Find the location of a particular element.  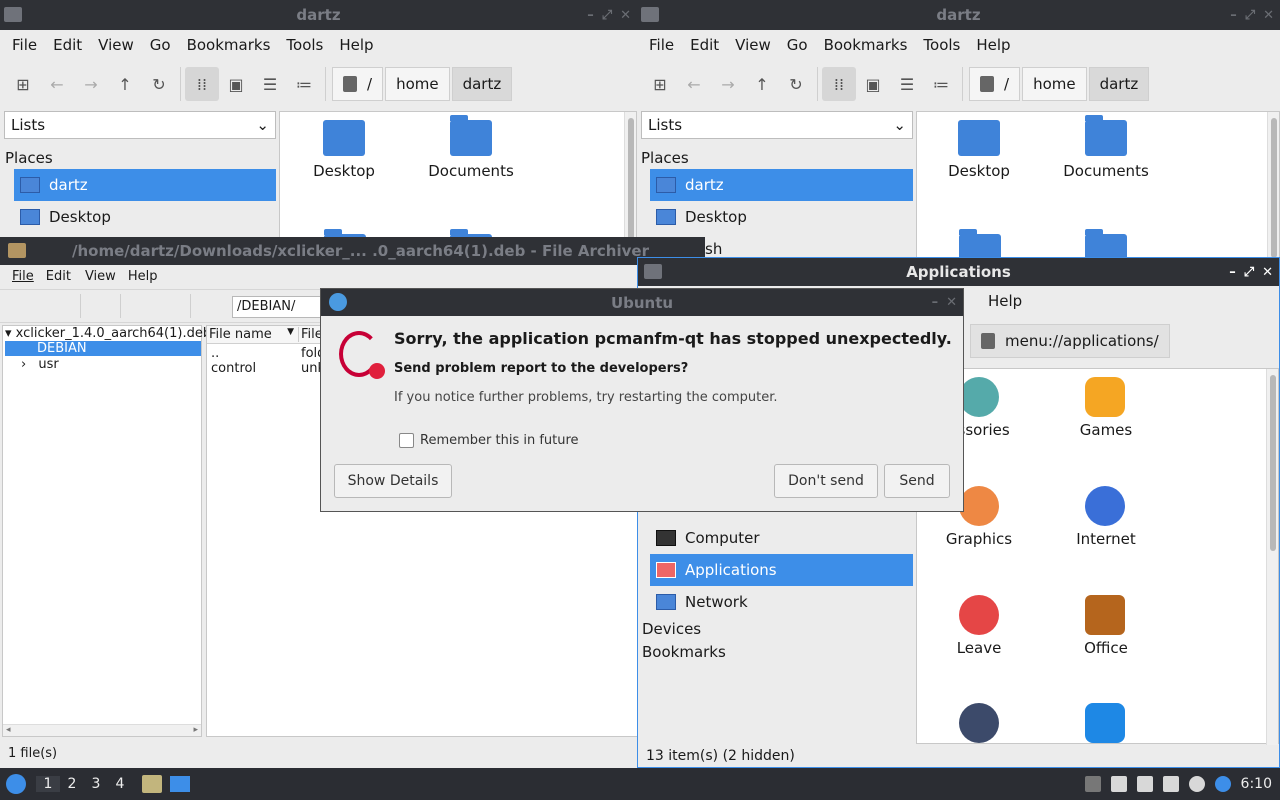

tree-item-debian: DEBIAN is located at coordinates (103, 348).